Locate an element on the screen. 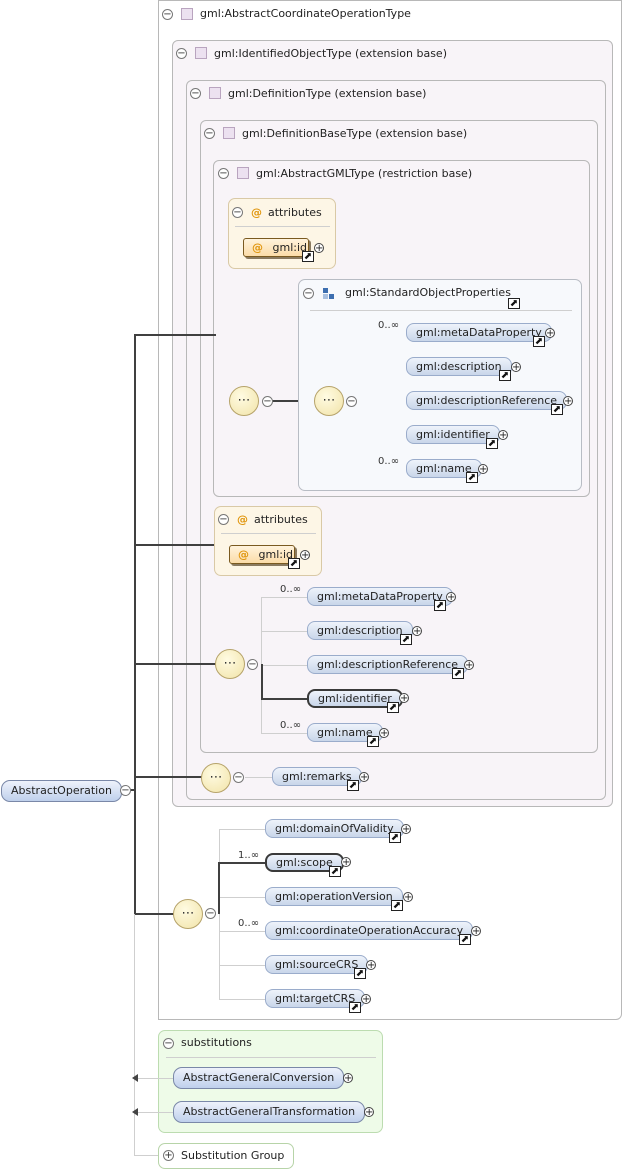 The height and width of the screenshot is (1173, 624). root-element: AbstractOperation is located at coordinates (61, 791).